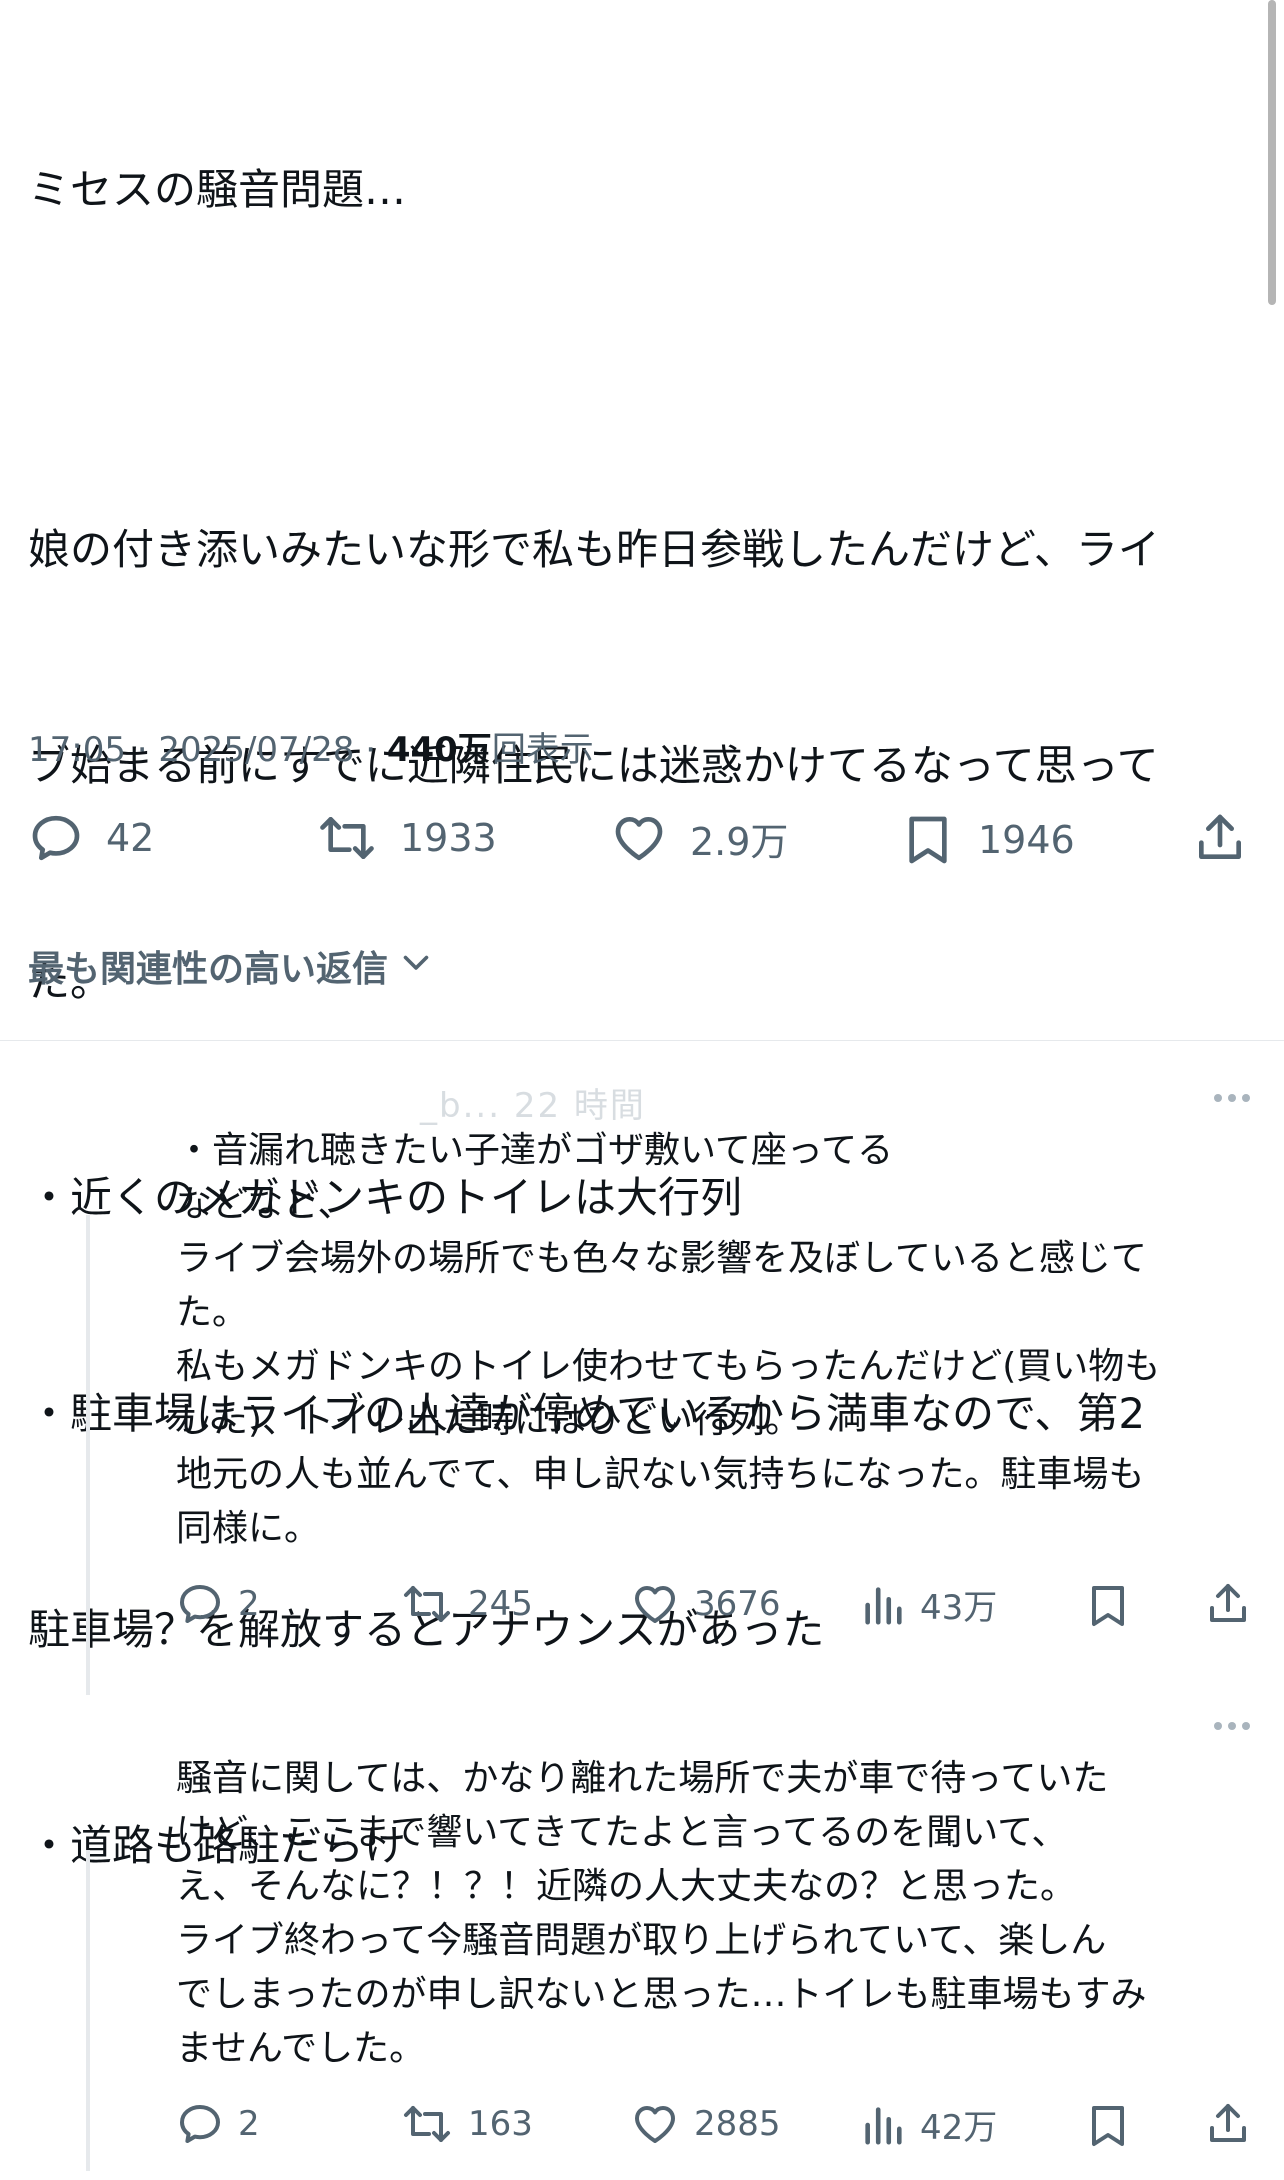  I want to click on post-actions: 42 1933 2.9万 1946, so click(642, 850).